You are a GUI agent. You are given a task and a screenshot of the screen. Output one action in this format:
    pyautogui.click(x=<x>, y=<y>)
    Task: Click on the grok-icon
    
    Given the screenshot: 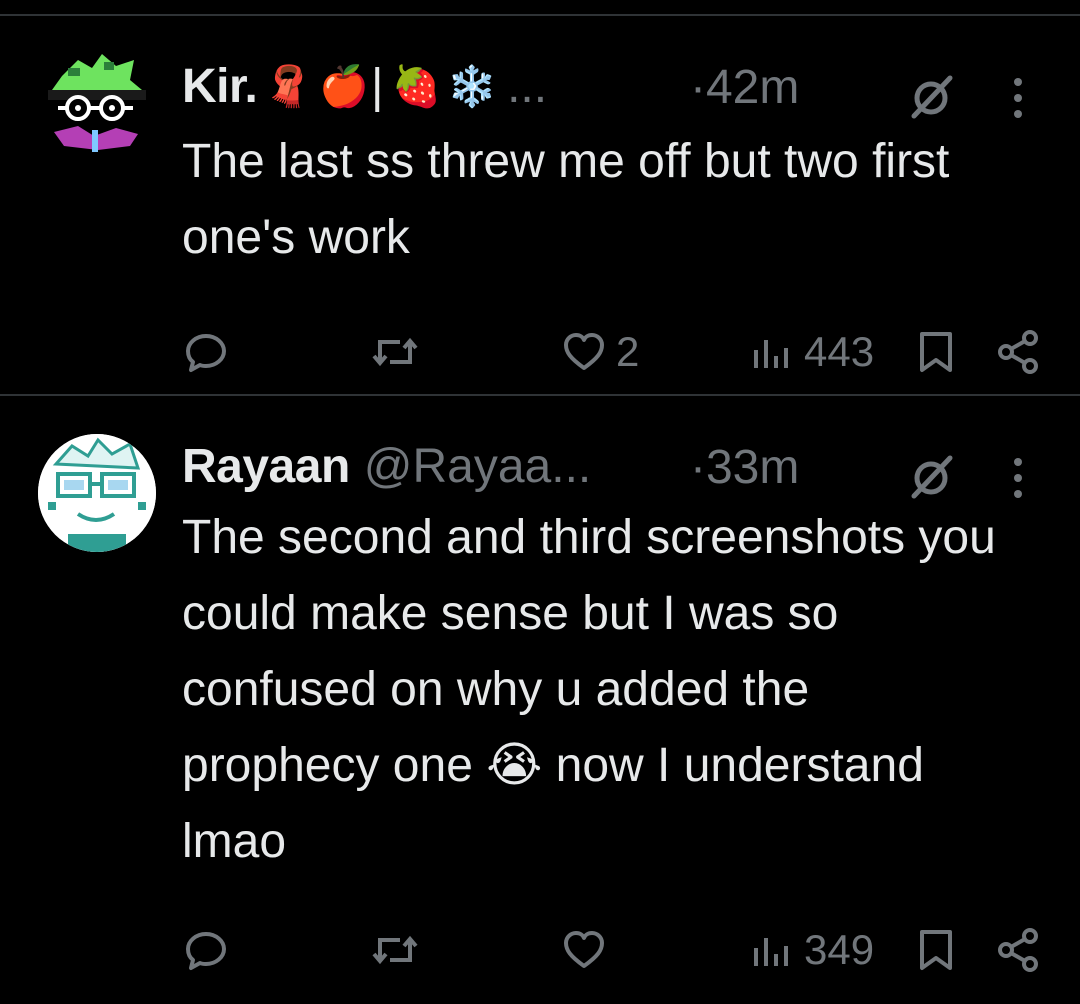 What is the action you would take?
    pyautogui.click(x=931, y=99)
    